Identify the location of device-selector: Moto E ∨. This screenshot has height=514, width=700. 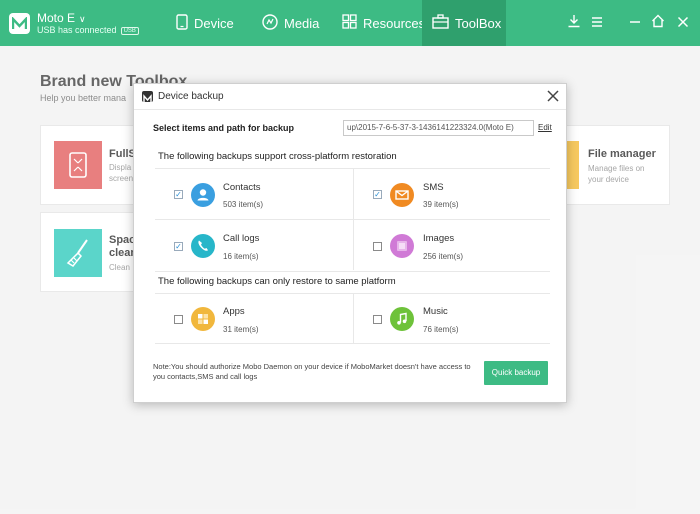
(61, 18).